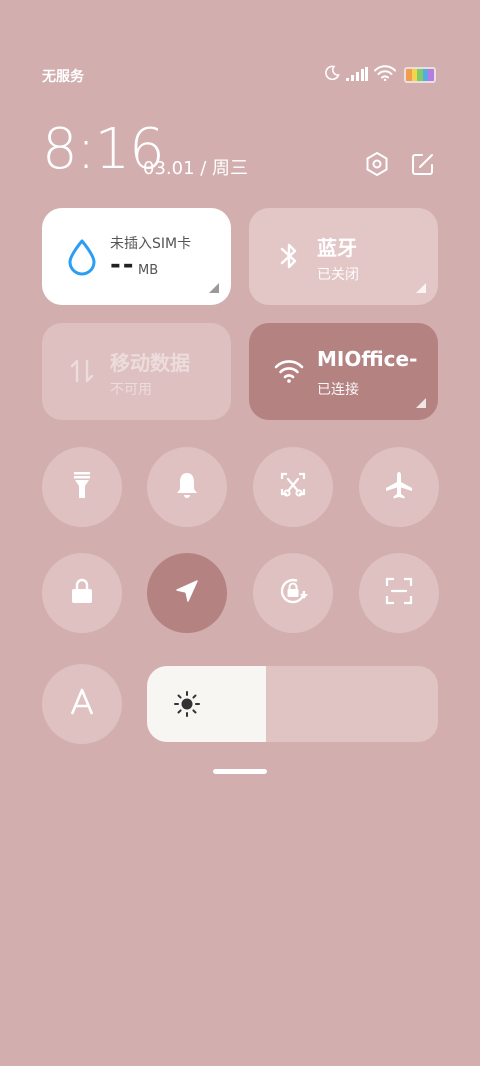 The width and height of the screenshot is (480, 1066). What do you see at coordinates (385, 75) in the screenshot?
I see `wifi-status-icon` at bounding box center [385, 75].